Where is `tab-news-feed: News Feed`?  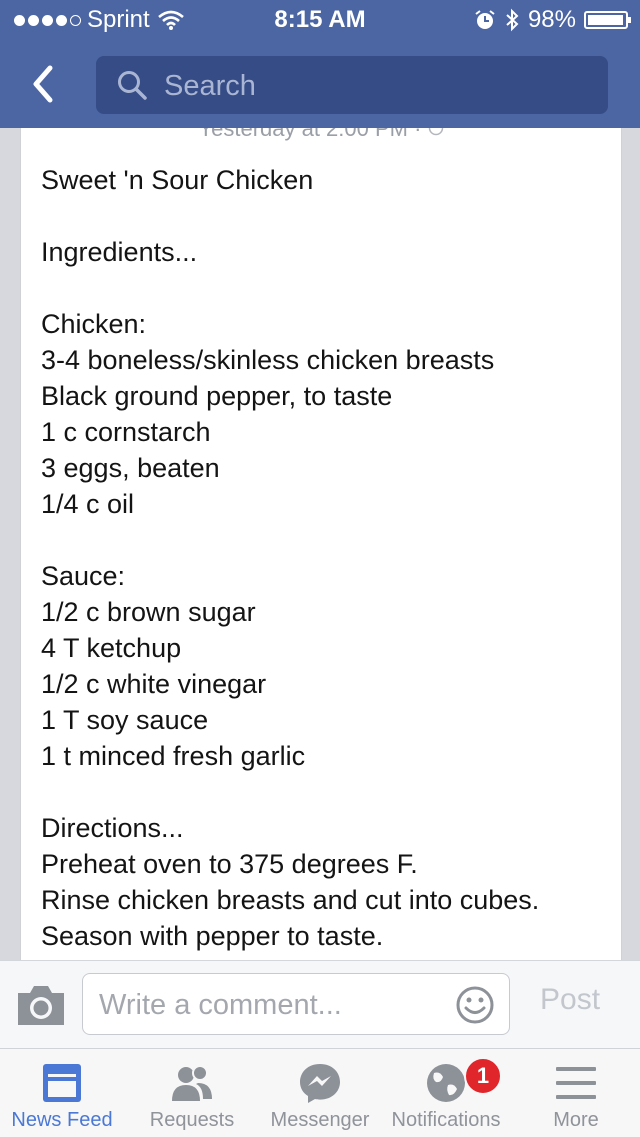 tab-news-feed: News Feed is located at coordinates (62, 1093).